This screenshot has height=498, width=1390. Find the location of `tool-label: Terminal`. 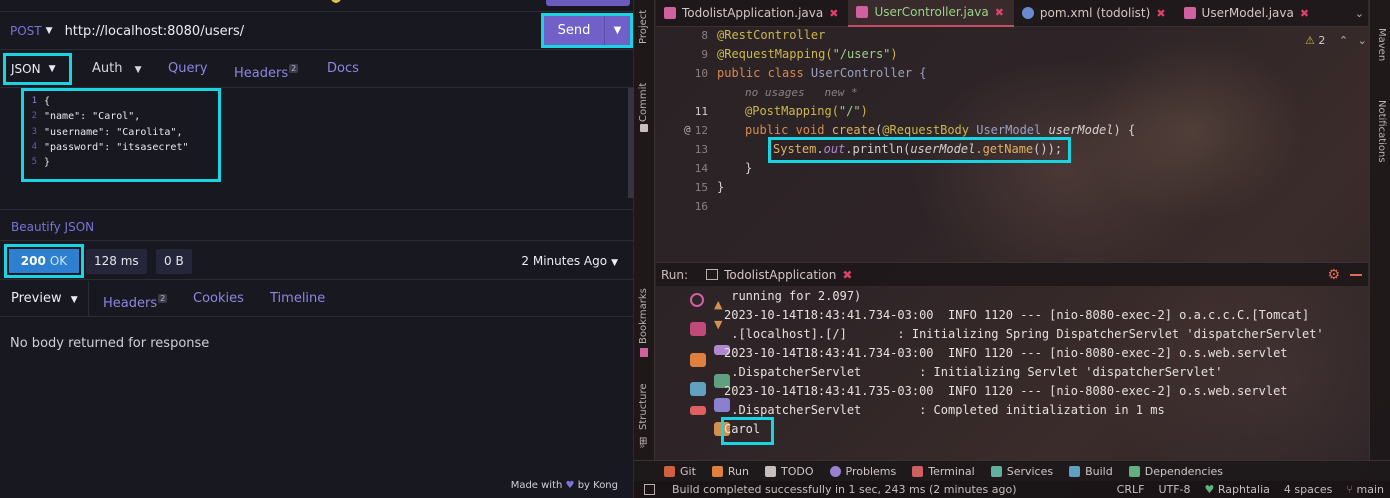

tool-label: Terminal is located at coordinates (951, 471).